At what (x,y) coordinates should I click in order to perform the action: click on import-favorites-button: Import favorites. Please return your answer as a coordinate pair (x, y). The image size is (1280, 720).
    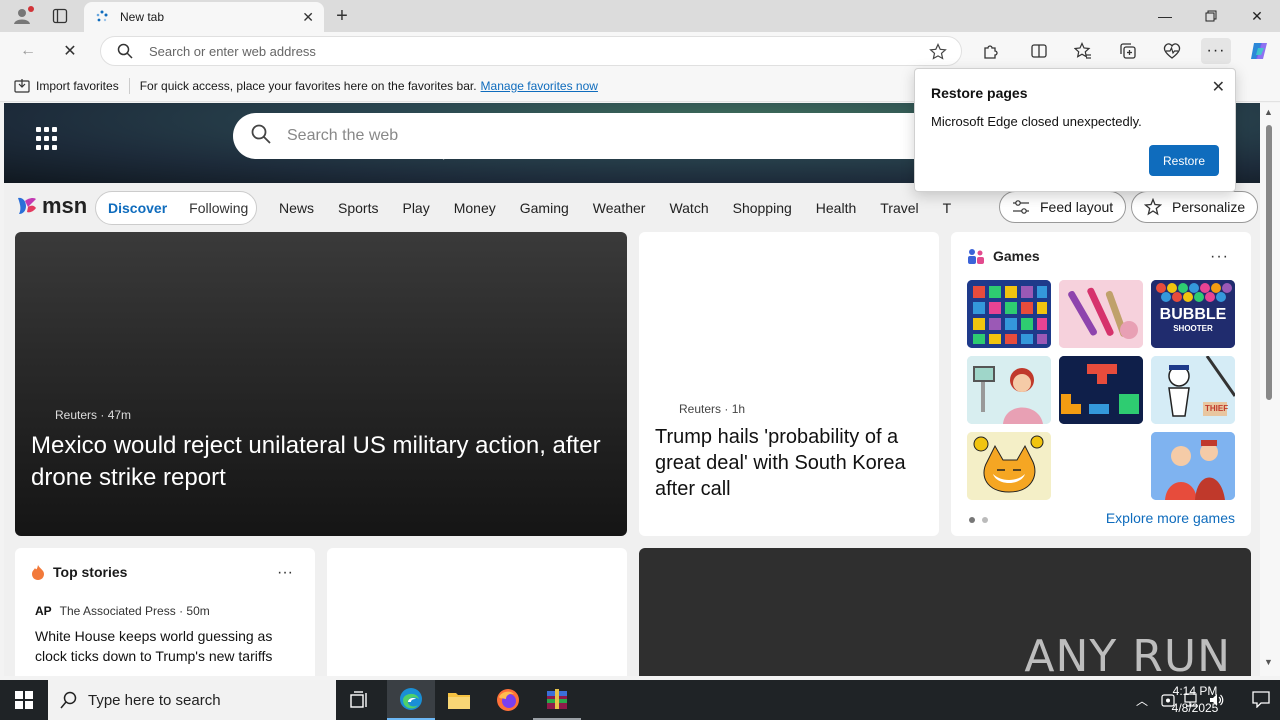
    Looking at the image, I should click on (66, 86).